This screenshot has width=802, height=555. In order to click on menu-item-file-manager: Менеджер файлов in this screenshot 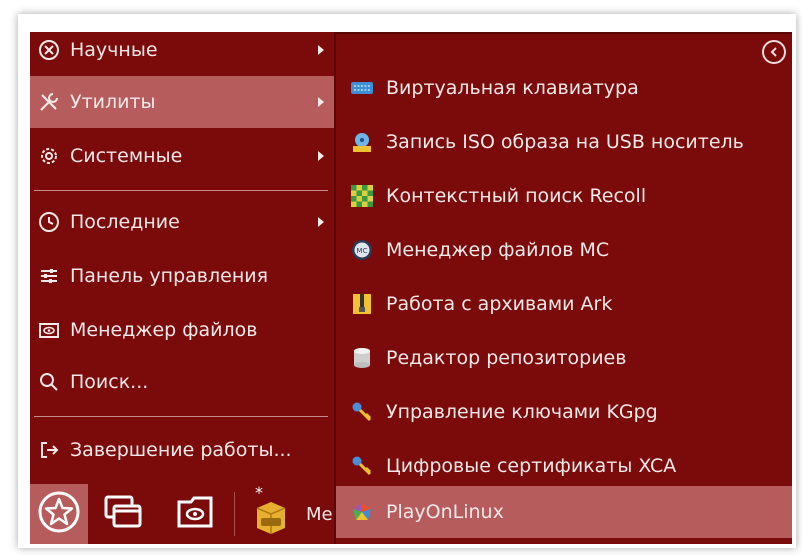, I will do `click(182, 330)`.